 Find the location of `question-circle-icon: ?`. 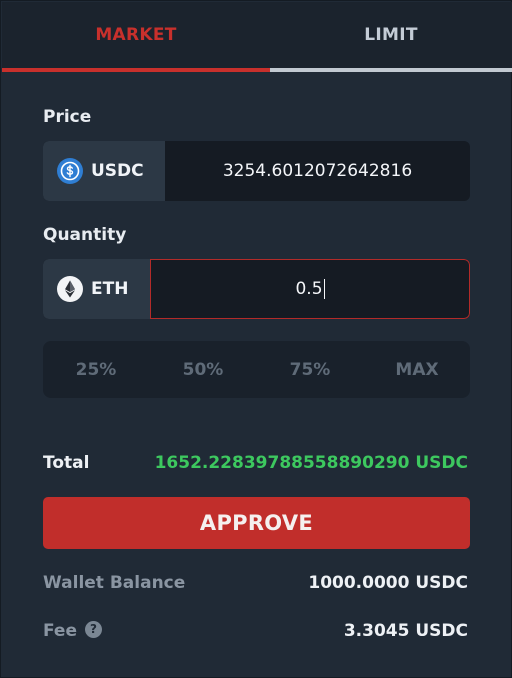

question-circle-icon: ? is located at coordinates (93, 629).